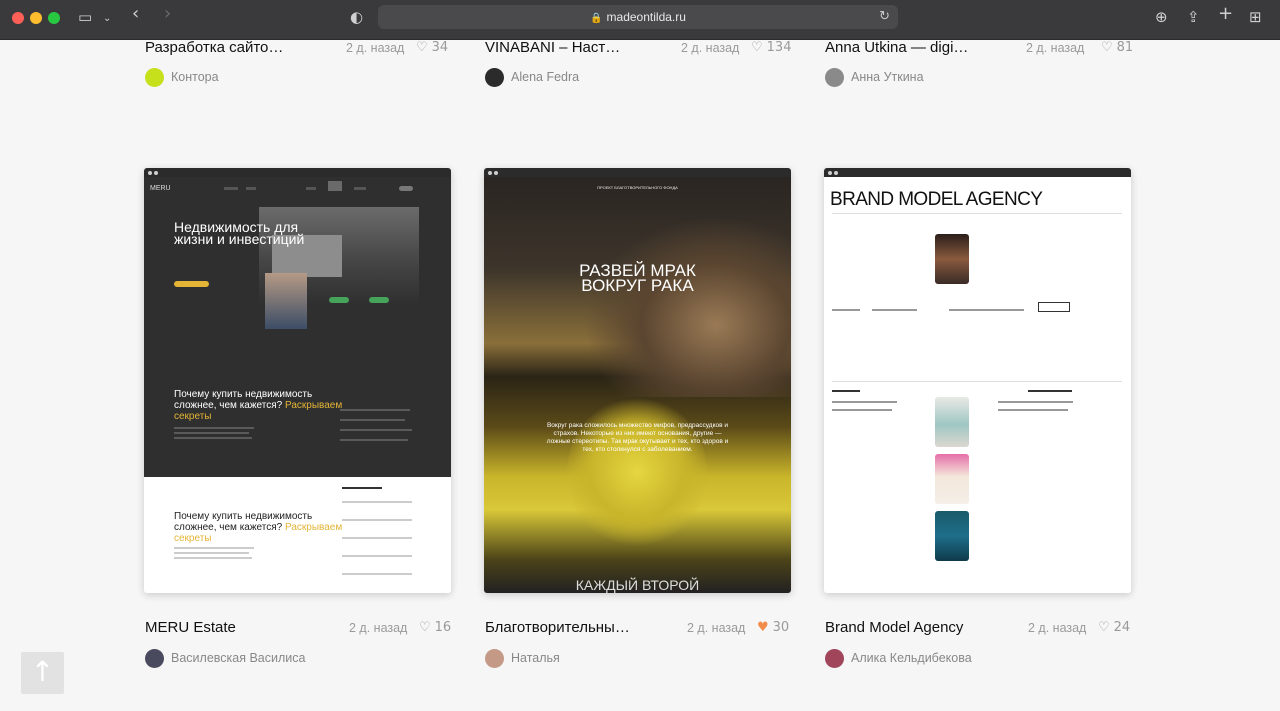  What do you see at coordinates (1054, 307) in the screenshot?
I see `preview-button` at bounding box center [1054, 307].